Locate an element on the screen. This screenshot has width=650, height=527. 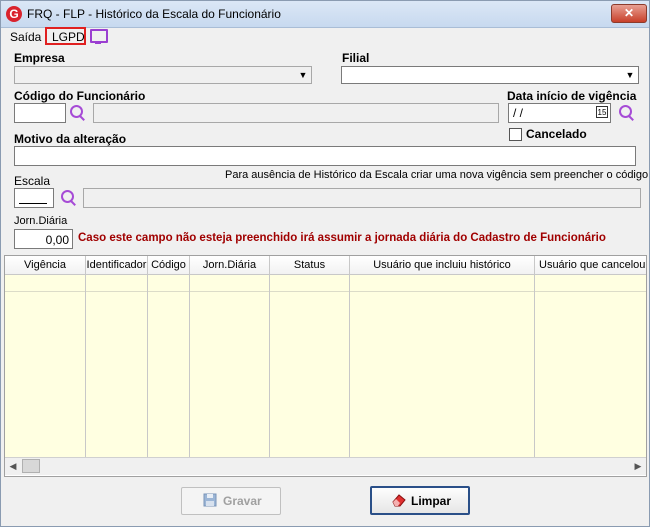
menu-lgpd: LGPD is located at coordinates (68, 37).